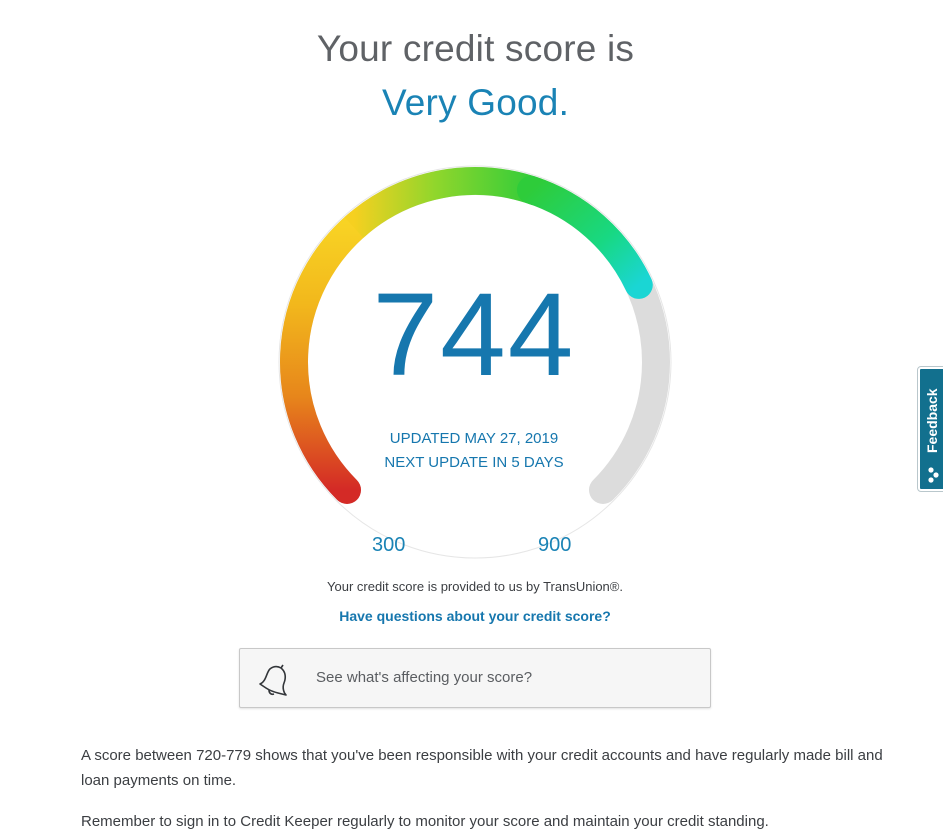  Describe the element at coordinates (273, 680) in the screenshot. I see `bell-icon` at that location.